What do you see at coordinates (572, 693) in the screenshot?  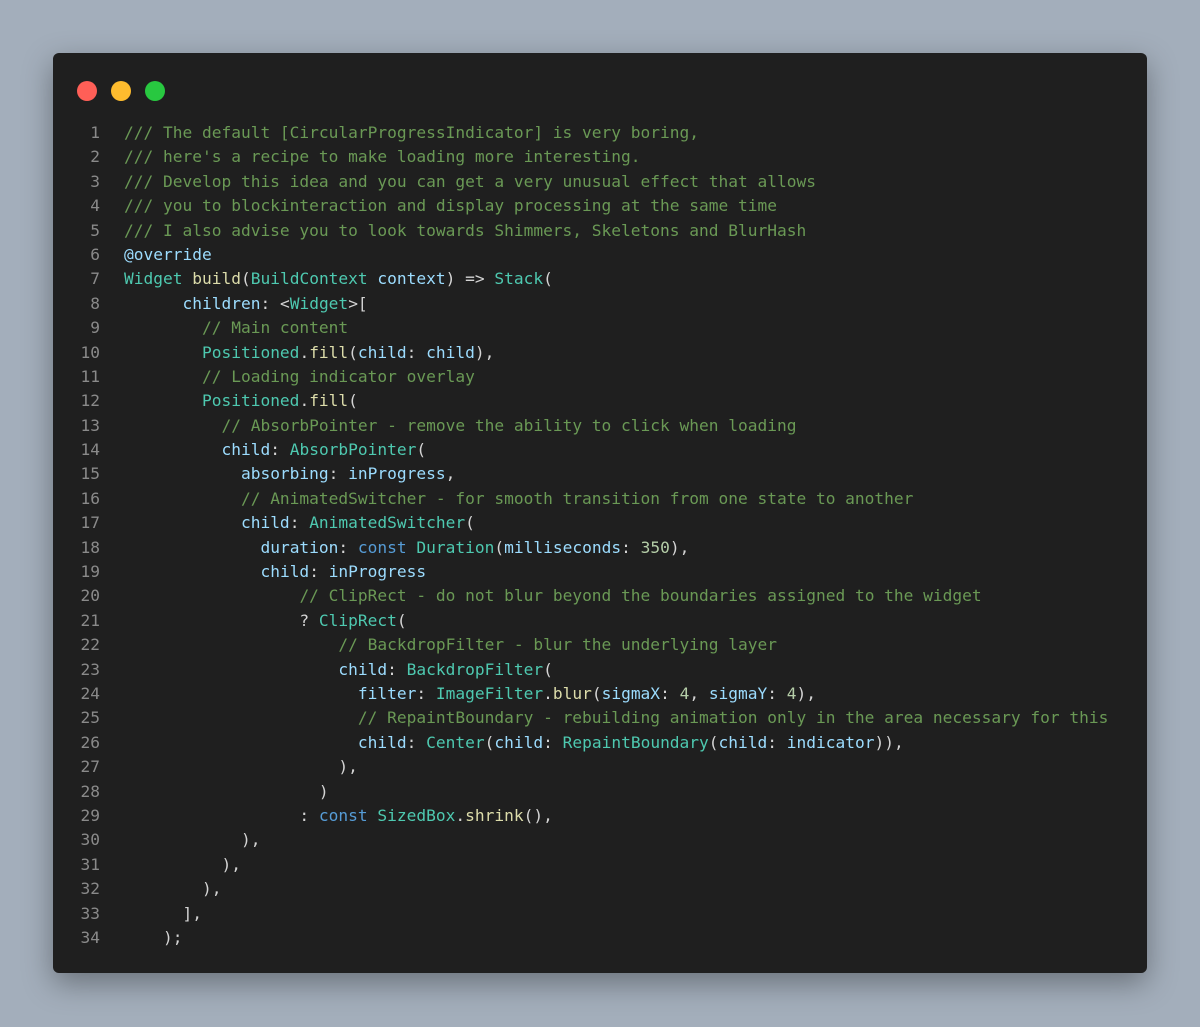 I see `code-token: blur` at bounding box center [572, 693].